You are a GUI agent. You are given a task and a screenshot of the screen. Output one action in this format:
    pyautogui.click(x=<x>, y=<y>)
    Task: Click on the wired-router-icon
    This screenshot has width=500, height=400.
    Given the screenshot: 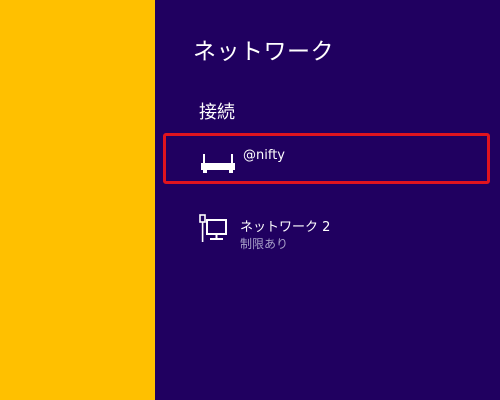 What is the action you would take?
    pyautogui.click(x=218, y=163)
    